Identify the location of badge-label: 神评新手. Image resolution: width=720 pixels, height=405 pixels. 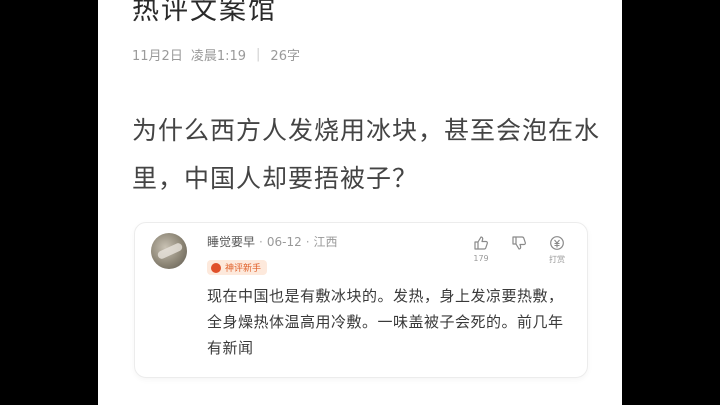
(243, 269).